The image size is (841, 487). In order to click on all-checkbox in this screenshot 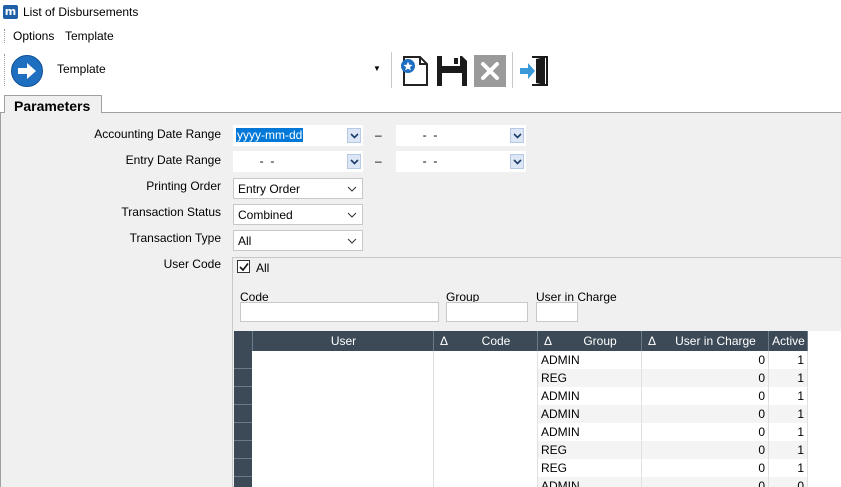, I will do `click(243, 266)`.